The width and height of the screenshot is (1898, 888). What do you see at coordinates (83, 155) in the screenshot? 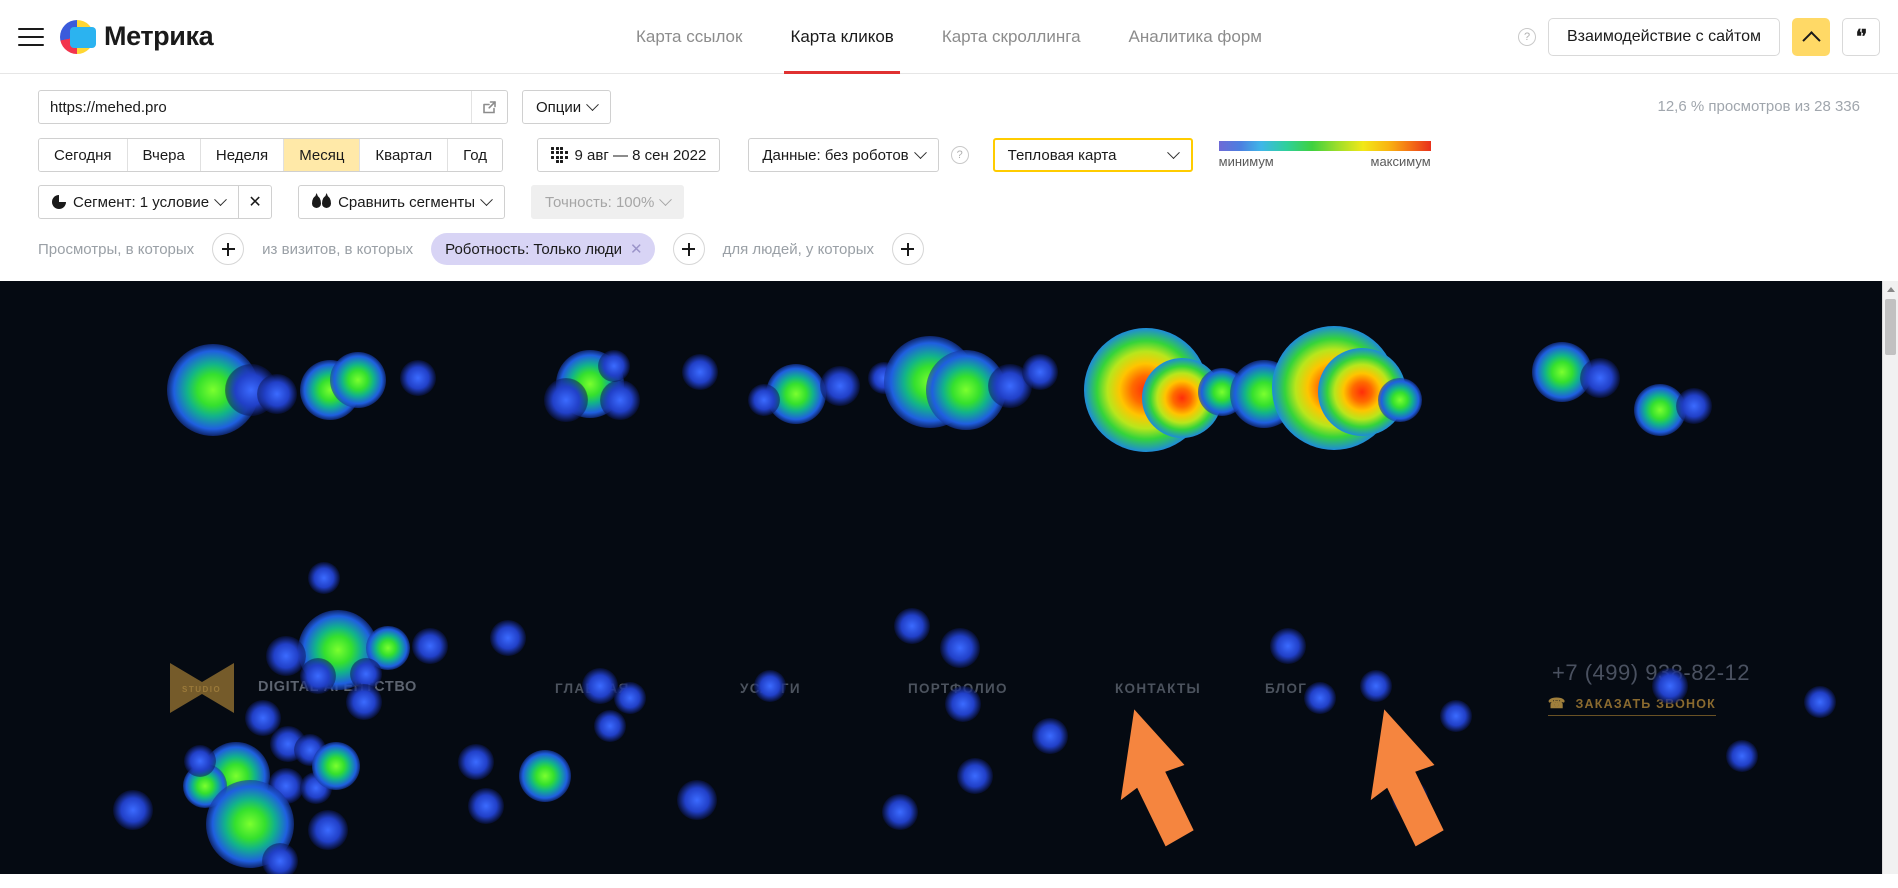
I see `period-today: Сегодня` at bounding box center [83, 155].